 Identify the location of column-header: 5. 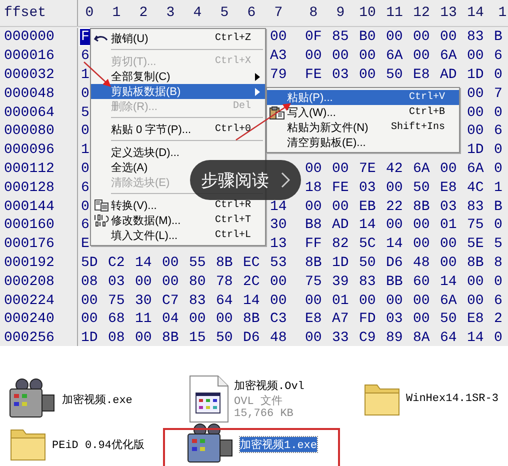
(224, 13).